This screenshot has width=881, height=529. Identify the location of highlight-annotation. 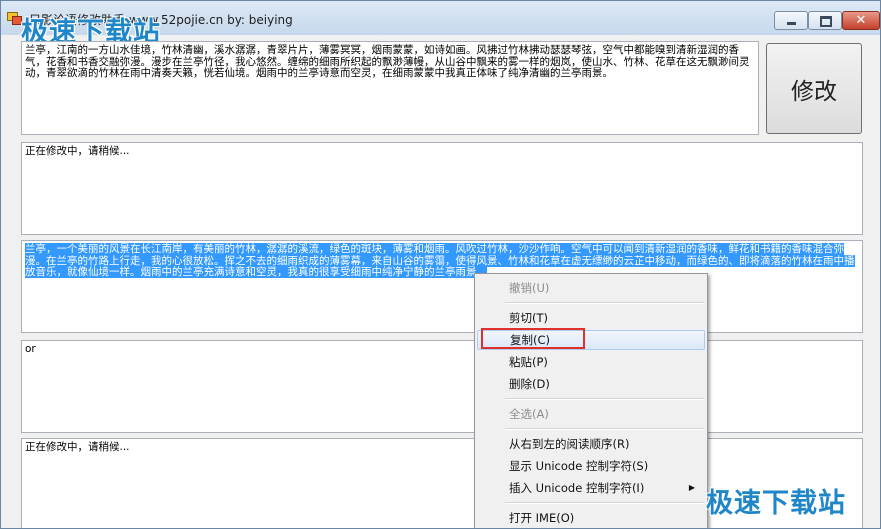
(533, 338).